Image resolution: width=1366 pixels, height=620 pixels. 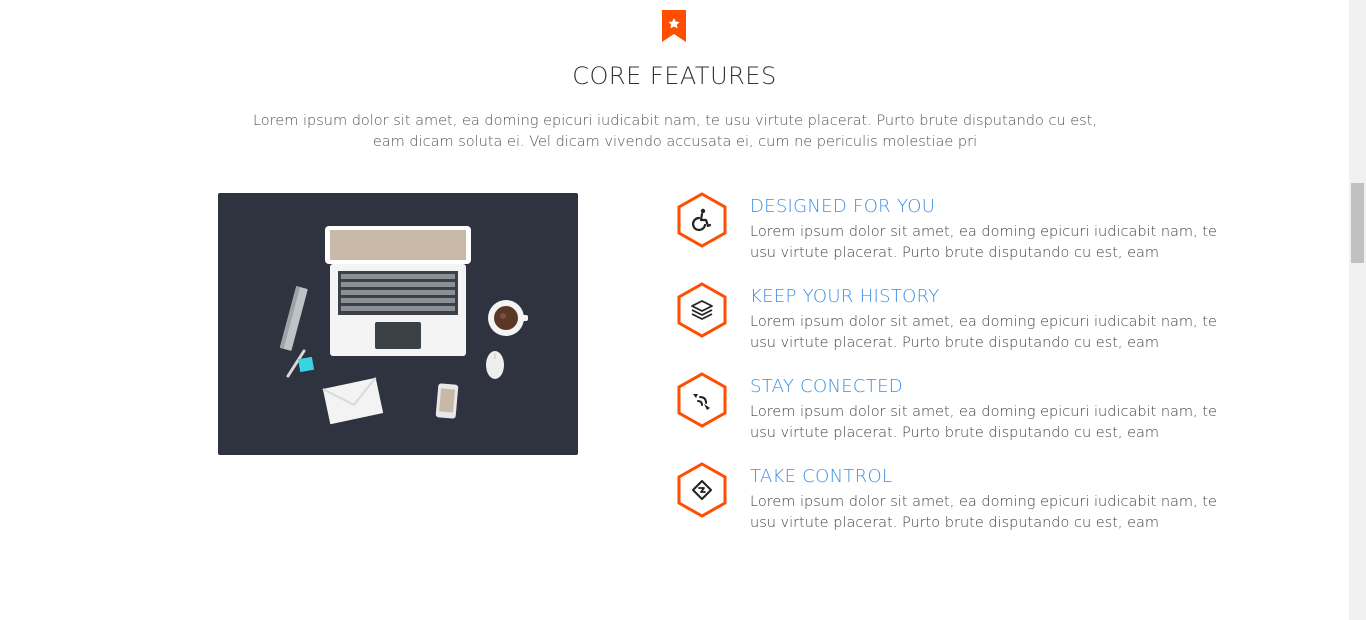 I want to click on section-title: CORE FEATURES, so click(x=674, y=76).